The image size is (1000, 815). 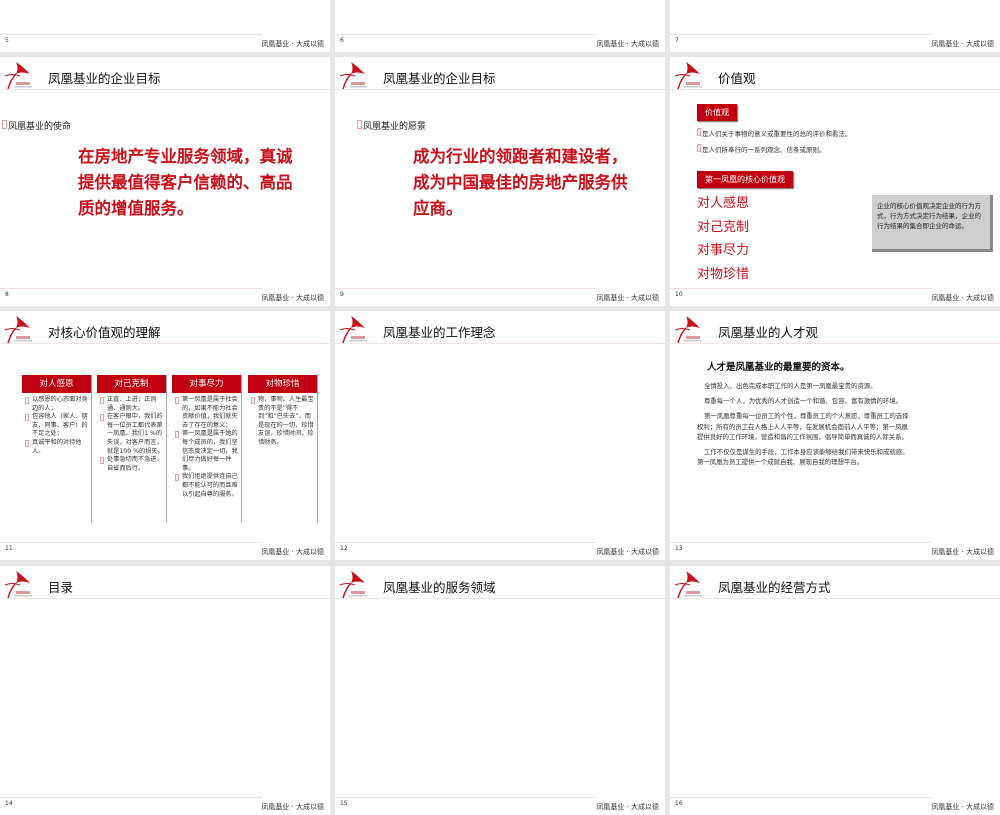 I want to click on column-header: 对人感恩, so click(x=56, y=384).